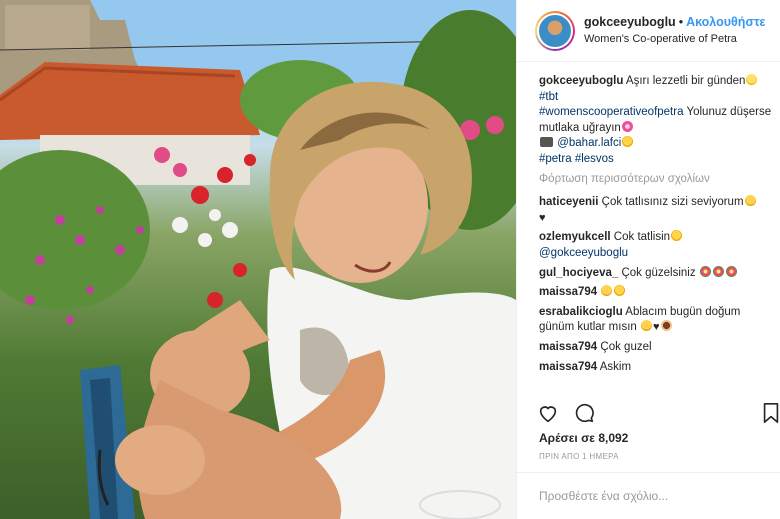 The height and width of the screenshot is (519, 780). Describe the element at coordinates (594, 159) in the screenshot. I see `hashtag-lesvos: #lesvos` at that location.